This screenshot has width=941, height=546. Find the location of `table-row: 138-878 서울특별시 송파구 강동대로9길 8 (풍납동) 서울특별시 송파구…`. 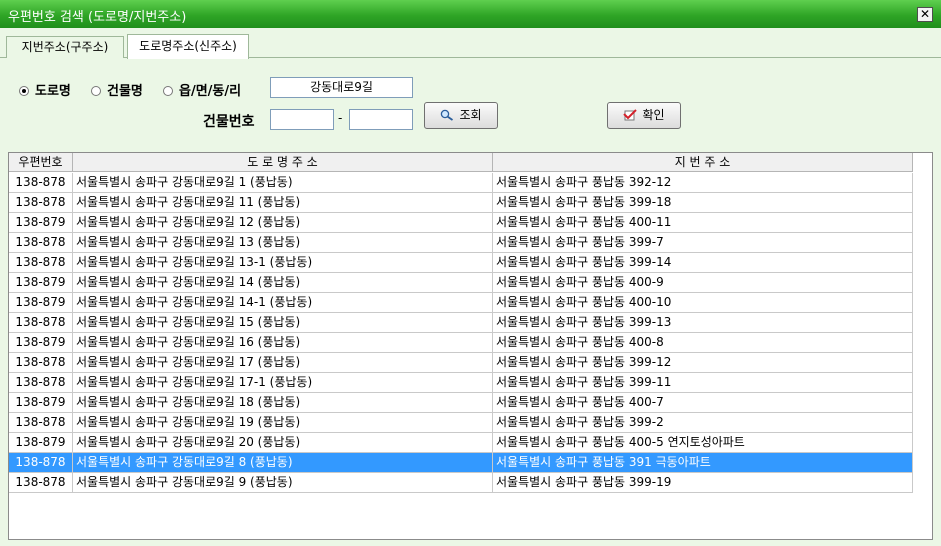

table-row: 138-878 서울특별시 송파구 강동대로9길 8 (풍납동) 서울특별시 송파구… is located at coordinates (461, 463).